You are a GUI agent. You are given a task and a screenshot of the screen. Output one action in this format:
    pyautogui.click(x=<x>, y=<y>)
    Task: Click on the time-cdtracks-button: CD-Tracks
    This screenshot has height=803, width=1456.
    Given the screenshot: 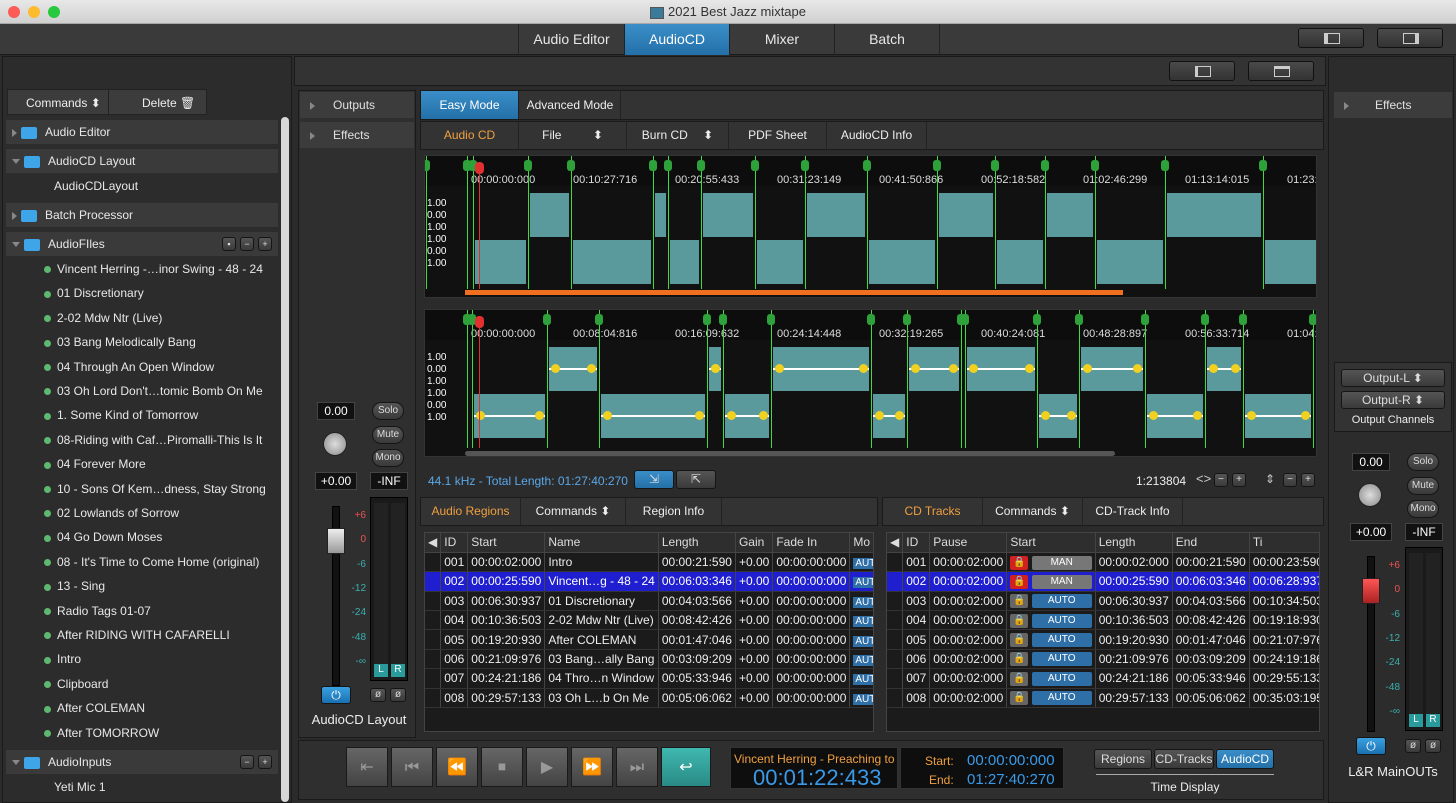 What is the action you would take?
    pyautogui.click(x=1184, y=759)
    